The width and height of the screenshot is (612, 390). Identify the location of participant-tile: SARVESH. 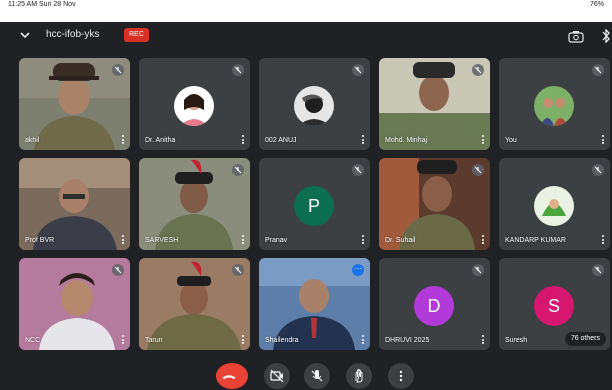
(194, 204).